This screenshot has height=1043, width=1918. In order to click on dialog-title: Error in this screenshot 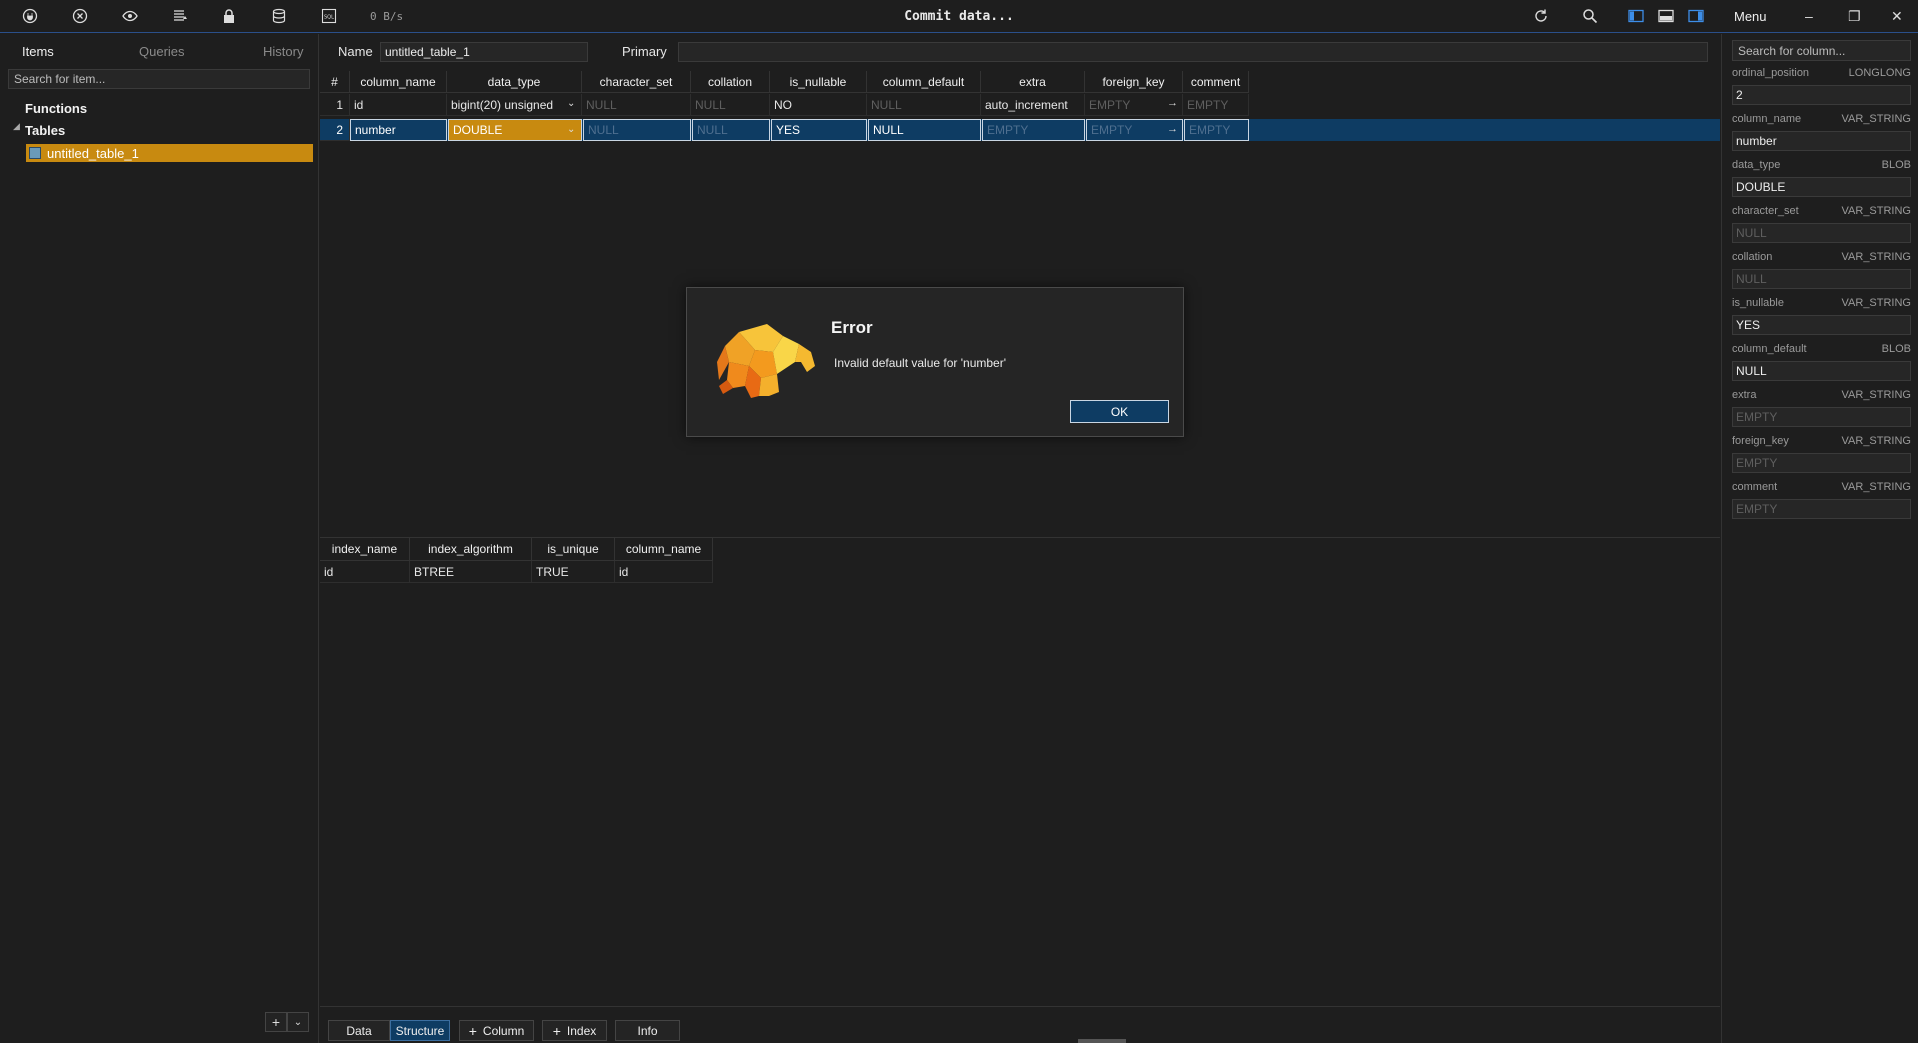, I will do `click(852, 327)`.